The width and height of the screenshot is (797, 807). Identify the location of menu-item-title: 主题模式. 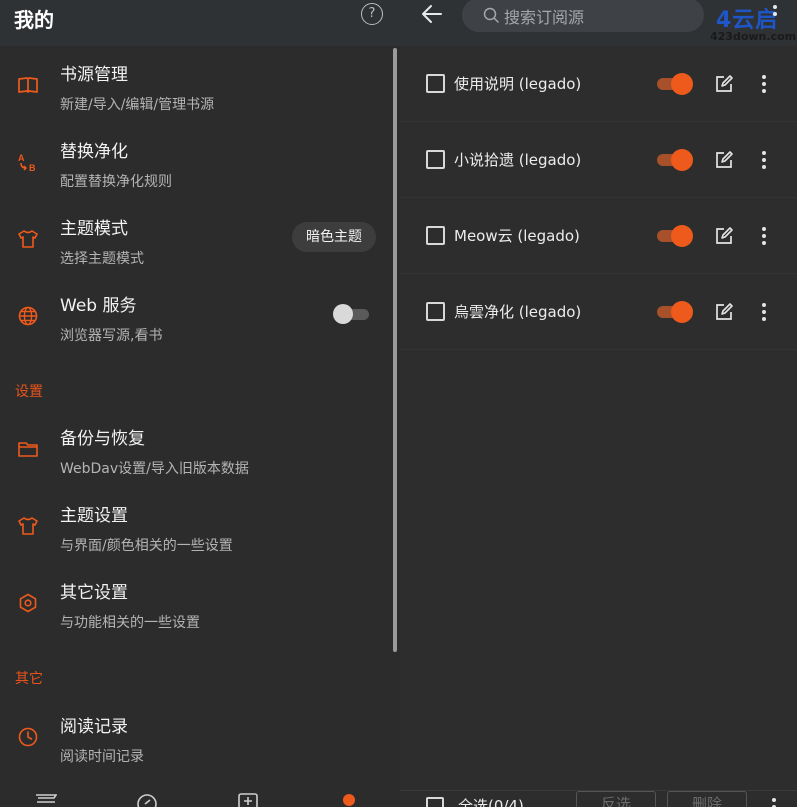
(94, 229).